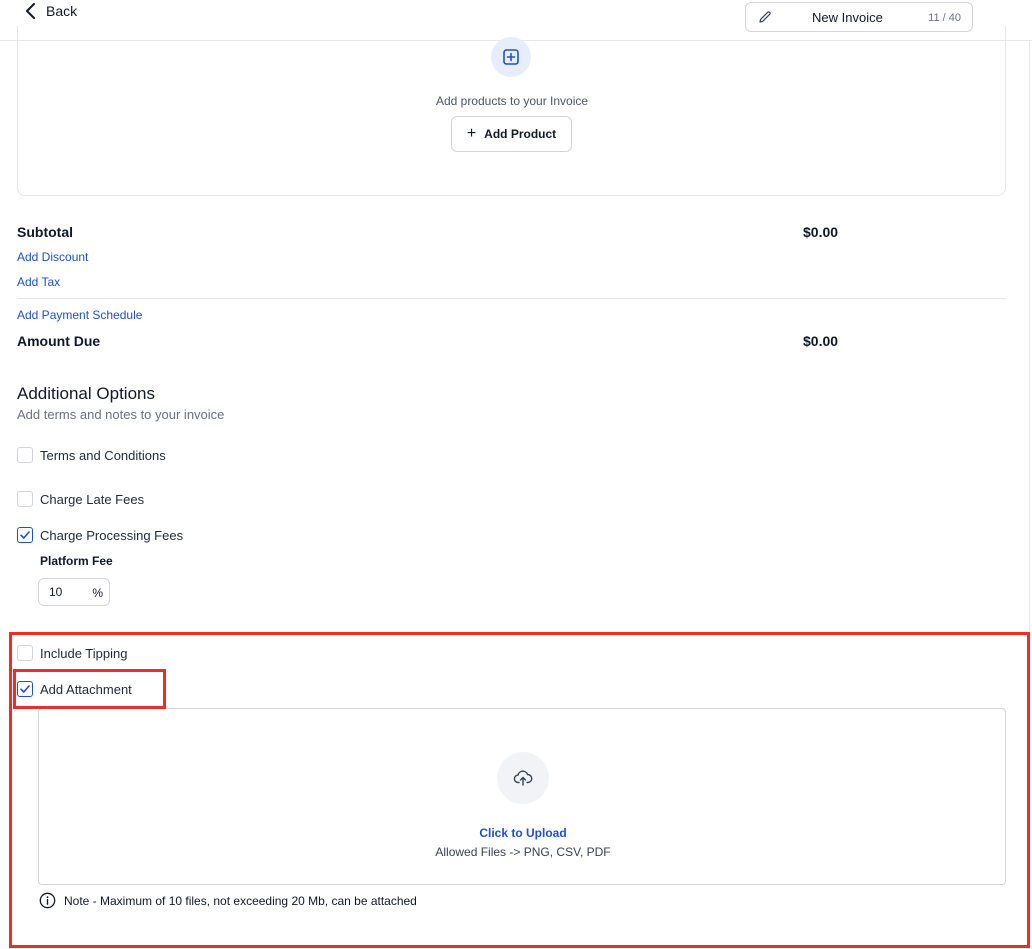 This screenshot has height=949, width=1032. I want to click on add-product-button: + Add Product, so click(511, 134).